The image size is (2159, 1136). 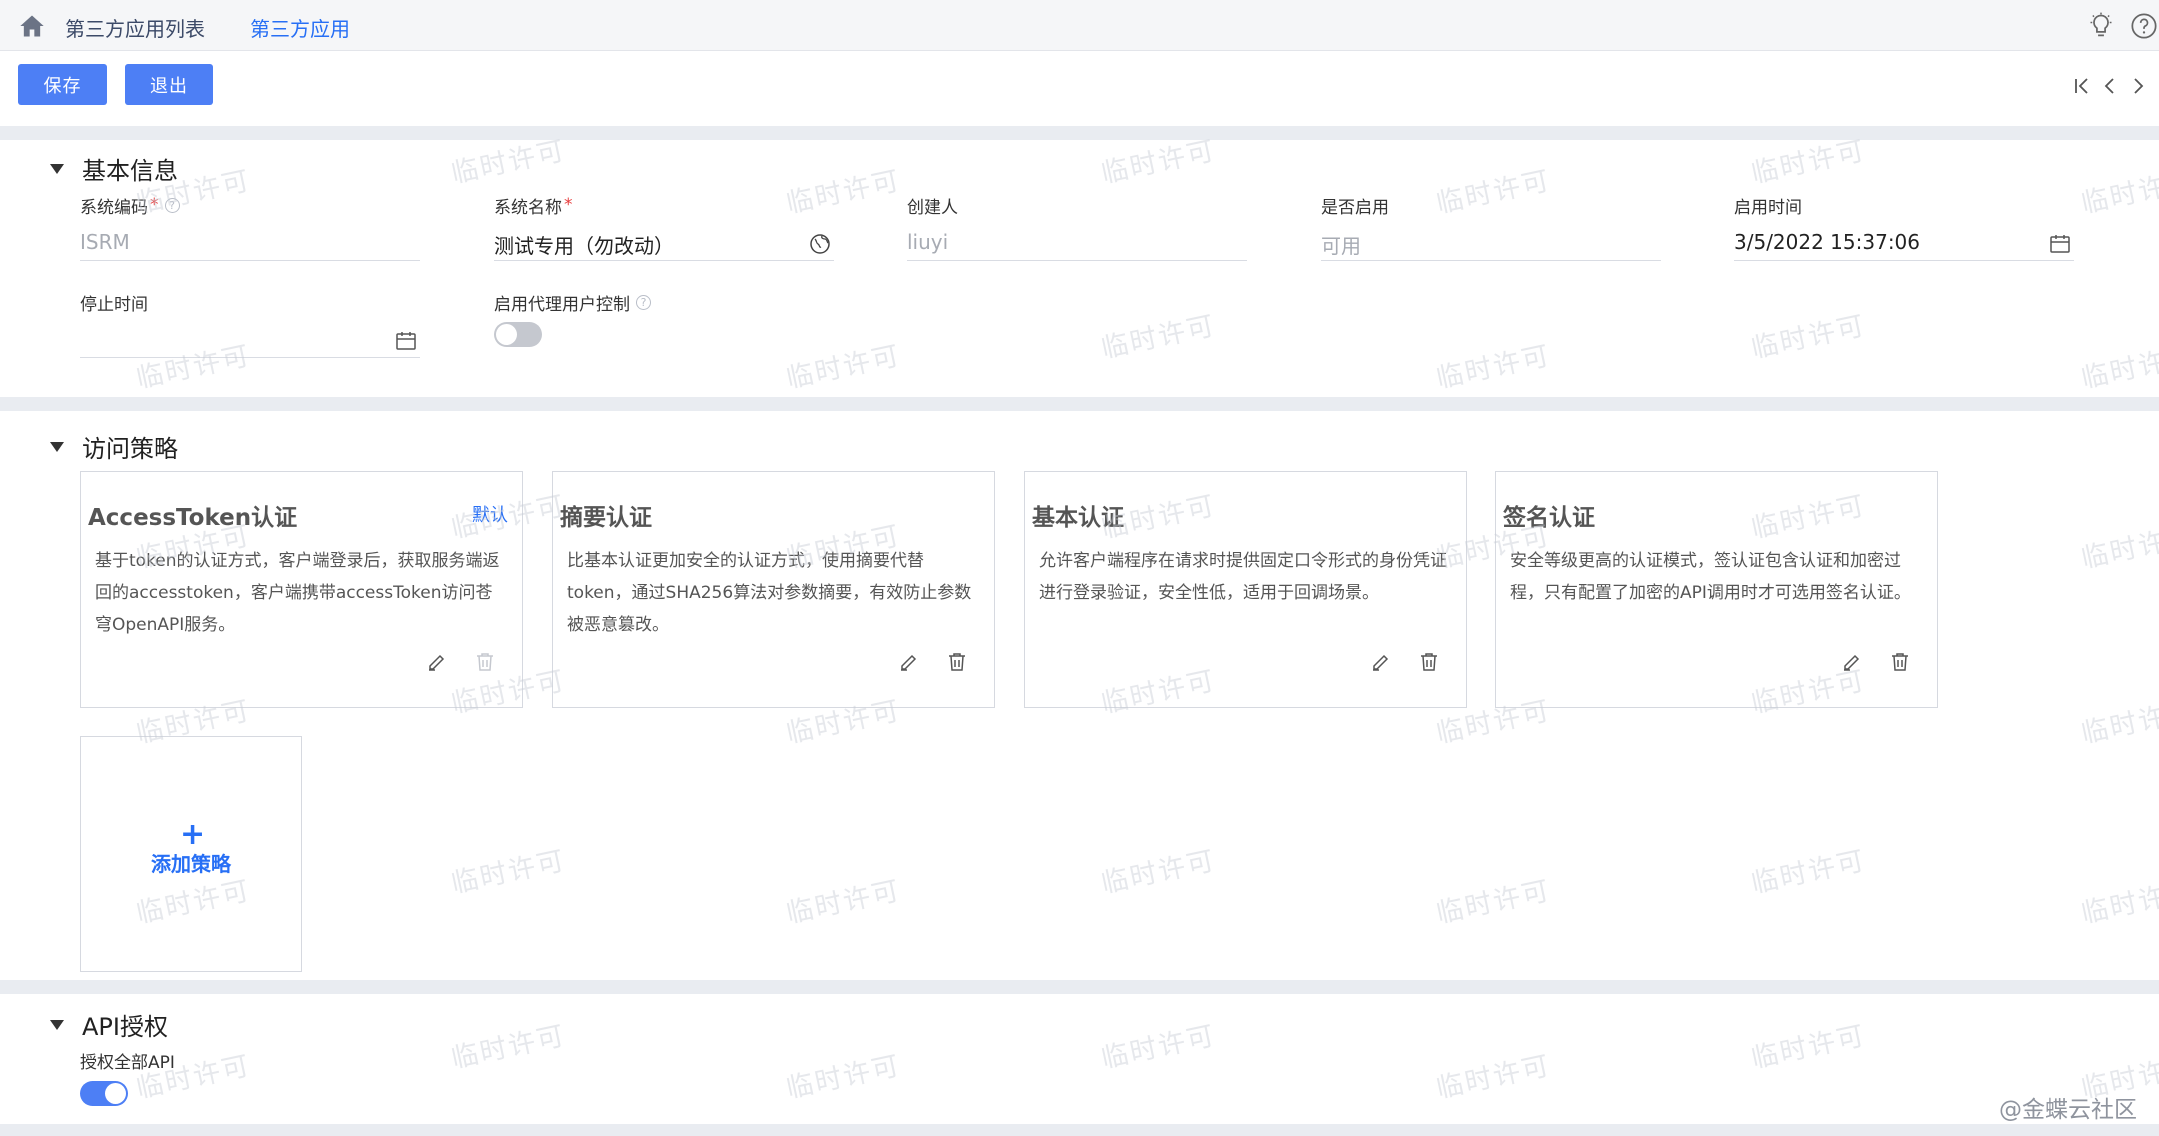 What do you see at coordinates (135, 32) in the screenshot?
I see `tab-third-party-app-list: 第三方应用列表` at bounding box center [135, 32].